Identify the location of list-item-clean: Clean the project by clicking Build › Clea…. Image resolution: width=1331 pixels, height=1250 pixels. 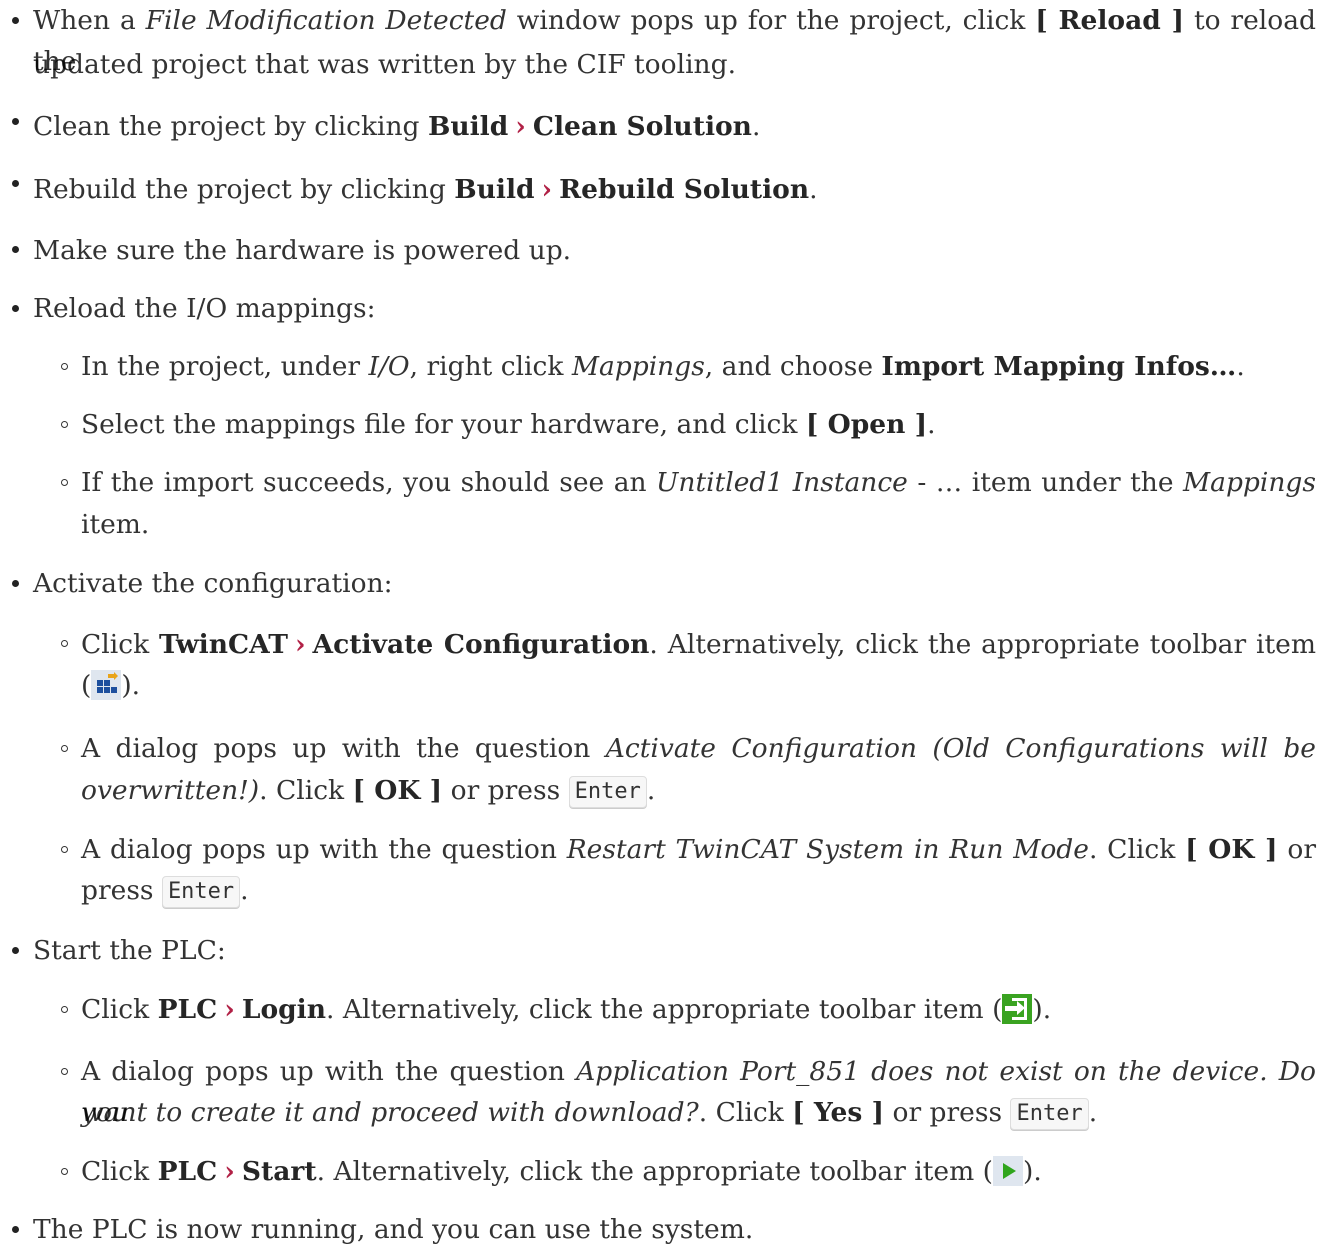
(397, 126).